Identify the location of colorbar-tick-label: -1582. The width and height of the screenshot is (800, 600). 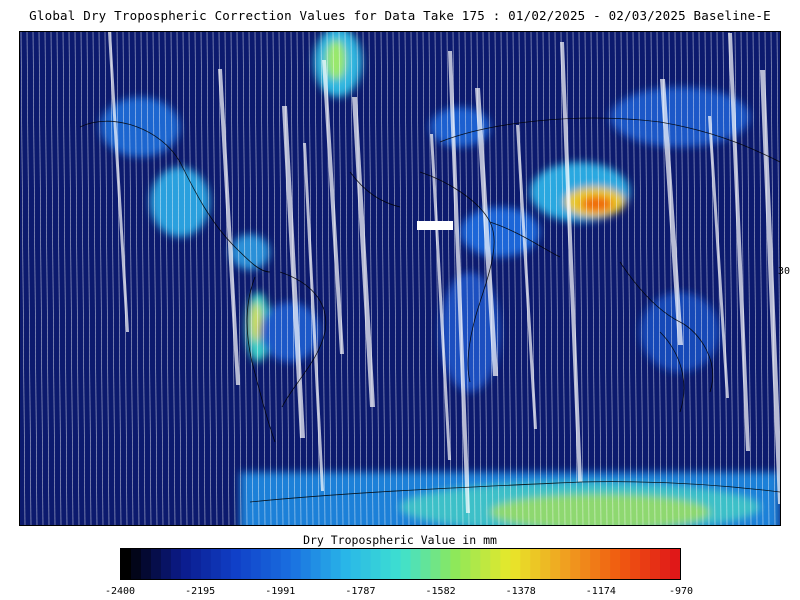
(440, 591).